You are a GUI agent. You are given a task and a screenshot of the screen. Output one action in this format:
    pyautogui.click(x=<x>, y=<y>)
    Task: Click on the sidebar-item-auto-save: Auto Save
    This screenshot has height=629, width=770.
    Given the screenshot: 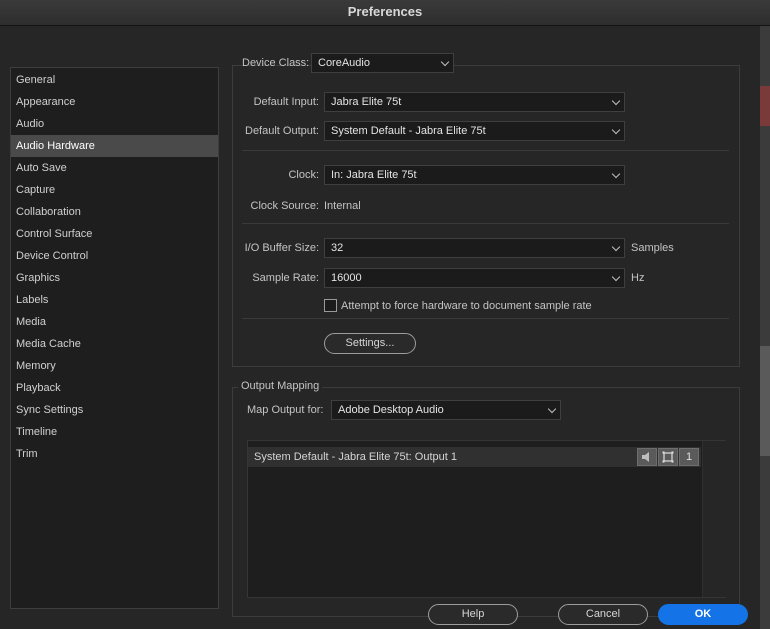 What is the action you would take?
    pyautogui.click(x=114, y=168)
    